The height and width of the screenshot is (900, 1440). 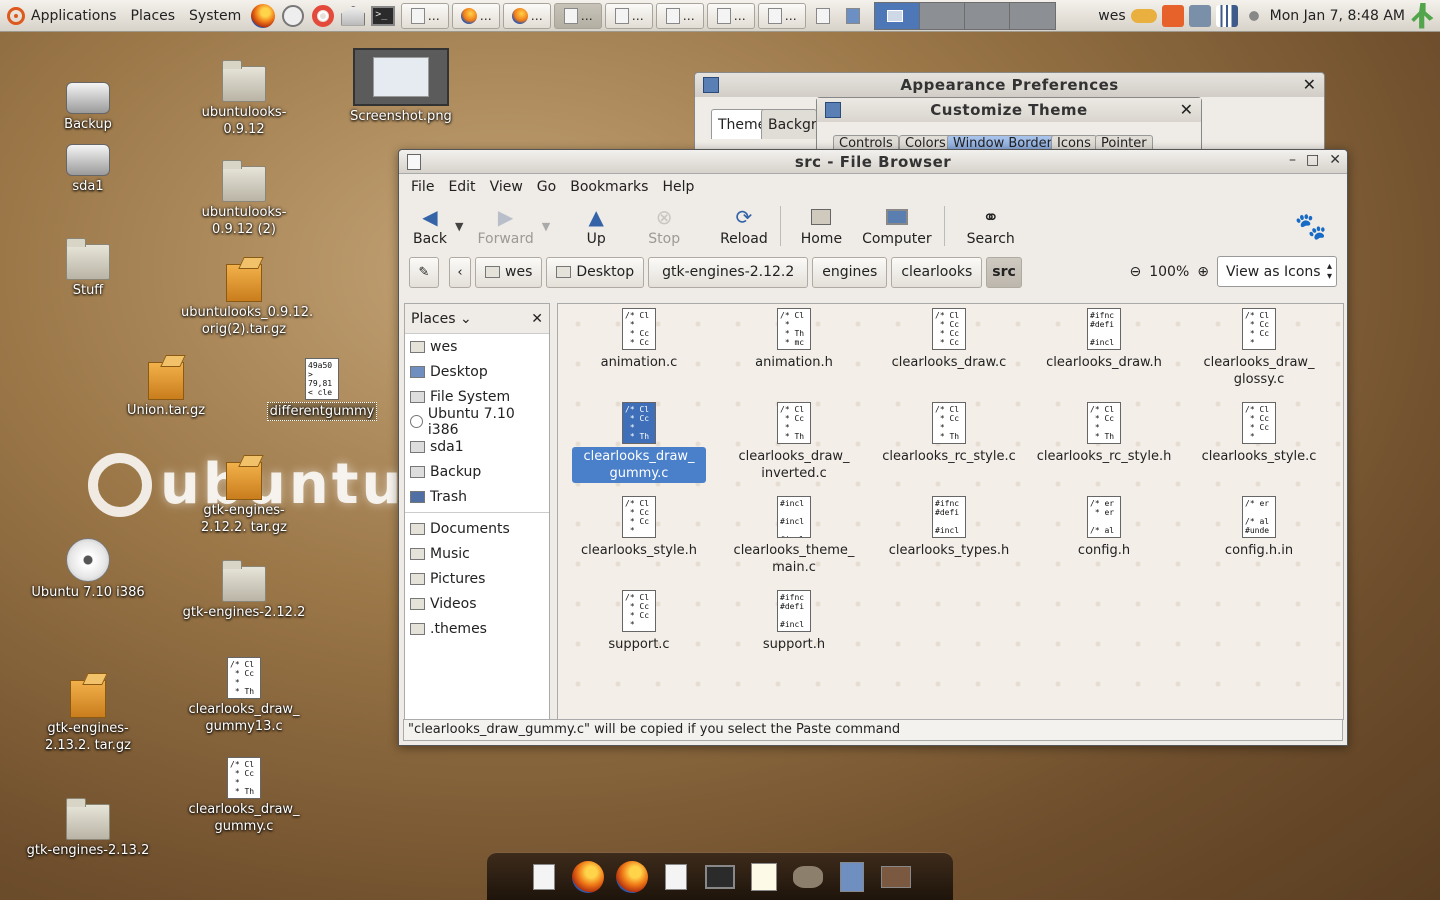 I want to click on zoom-out-icon: ⊖, so click(x=1136, y=272).